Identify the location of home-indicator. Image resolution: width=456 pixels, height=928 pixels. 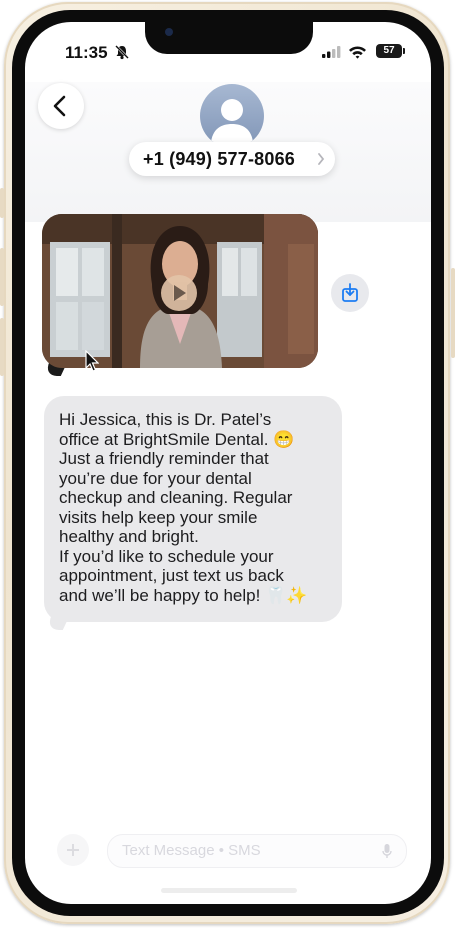
(229, 890).